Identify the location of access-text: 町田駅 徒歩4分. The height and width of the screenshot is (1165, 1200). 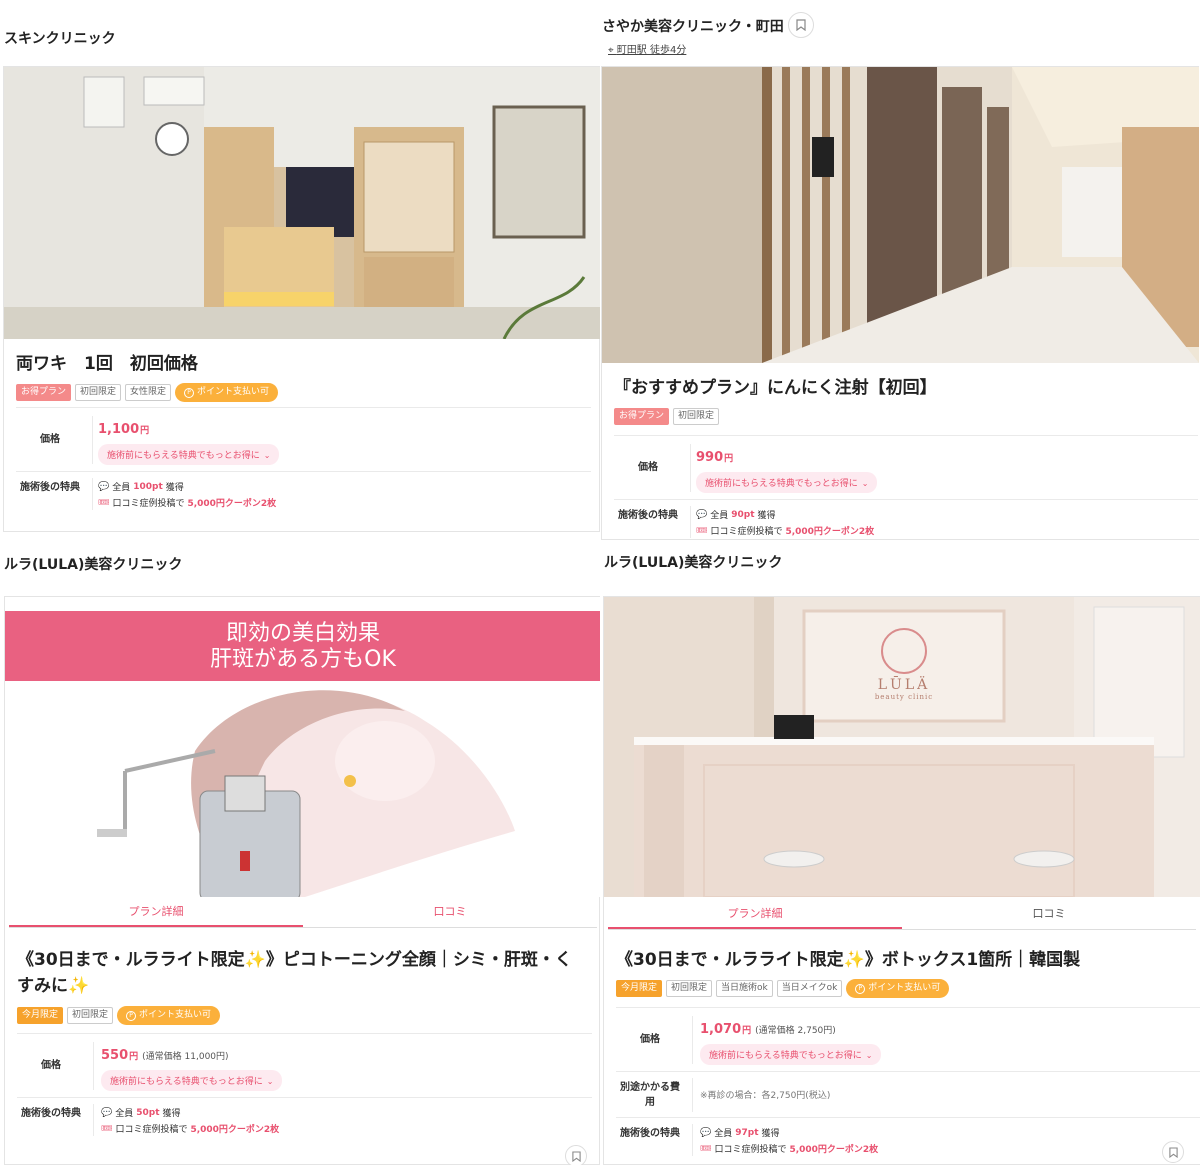
(651, 50).